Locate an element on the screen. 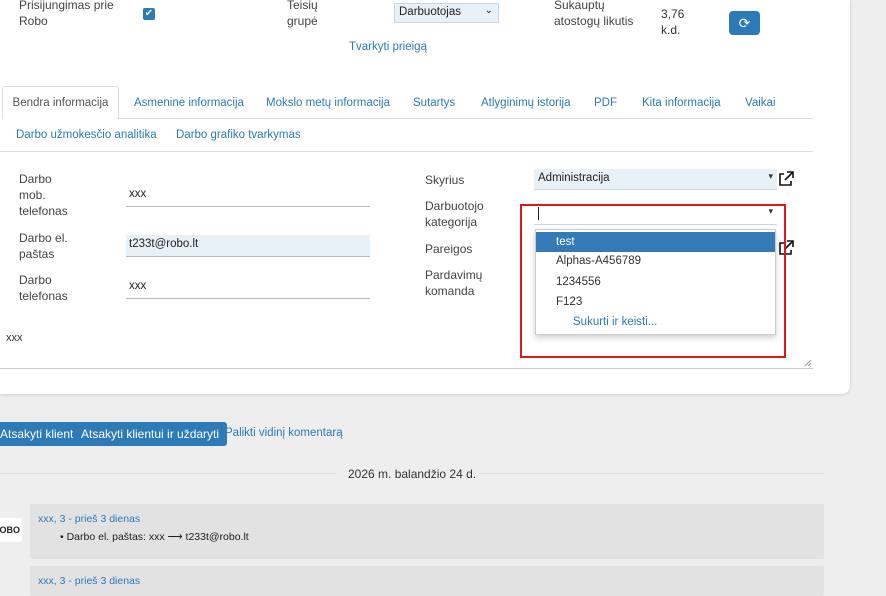  tab-salary-history: Atlyginimų istorija is located at coordinates (525, 103).